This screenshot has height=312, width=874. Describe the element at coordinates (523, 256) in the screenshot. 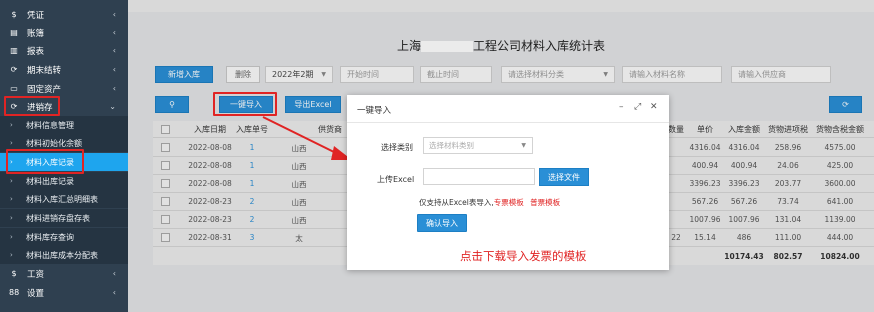

I see `annotation-hint: 点击下载导入发票的模板` at that location.